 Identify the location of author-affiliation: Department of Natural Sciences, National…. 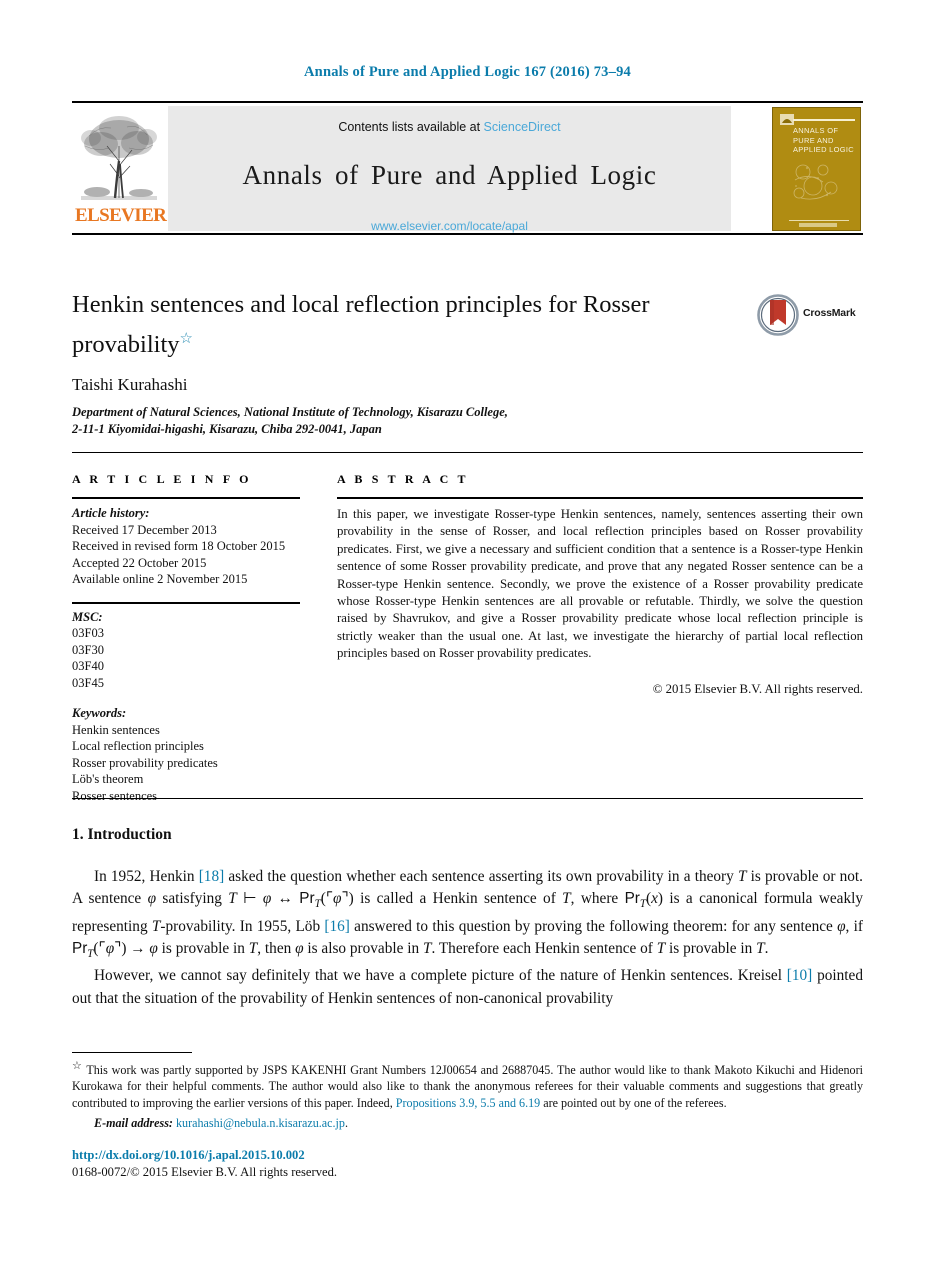
(422, 421).